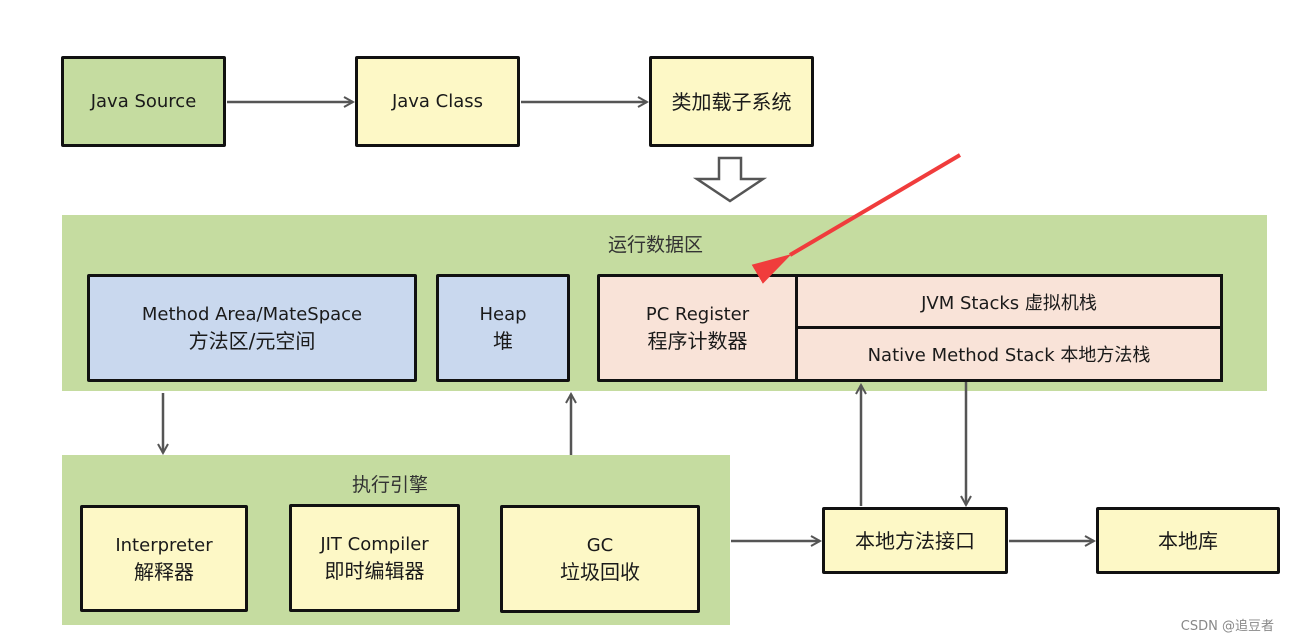 The image size is (1290, 642). What do you see at coordinates (730, 179) in the screenshot?
I see `hollow-down-arrow-icon` at bounding box center [730, 179].